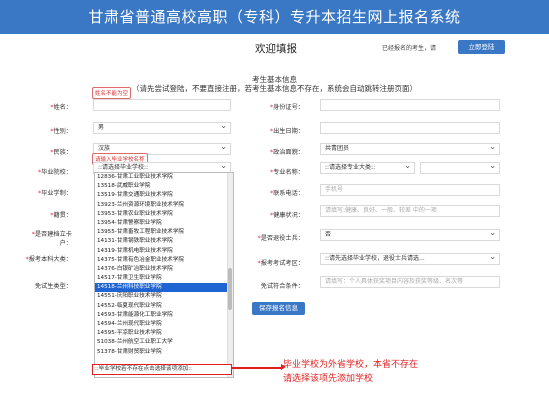 The height and width of the screenshot is (404, 549). I want to click on school-label: *毕业院校：, so click(54, 172).